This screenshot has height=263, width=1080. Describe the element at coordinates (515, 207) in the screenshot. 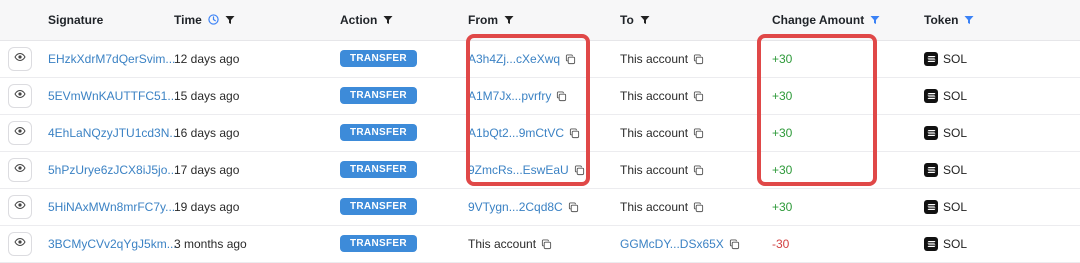

I see `from-address: 9VTygn...2Cqd8C` at that location.